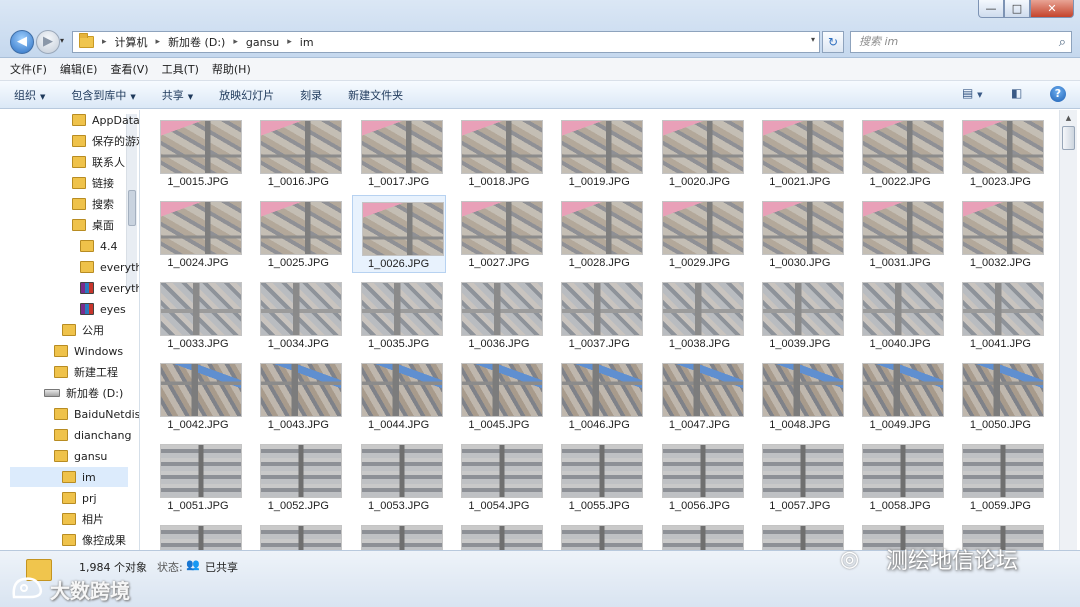  I want to click on file-tile: 1_0015.JPG, so click(198, 153).